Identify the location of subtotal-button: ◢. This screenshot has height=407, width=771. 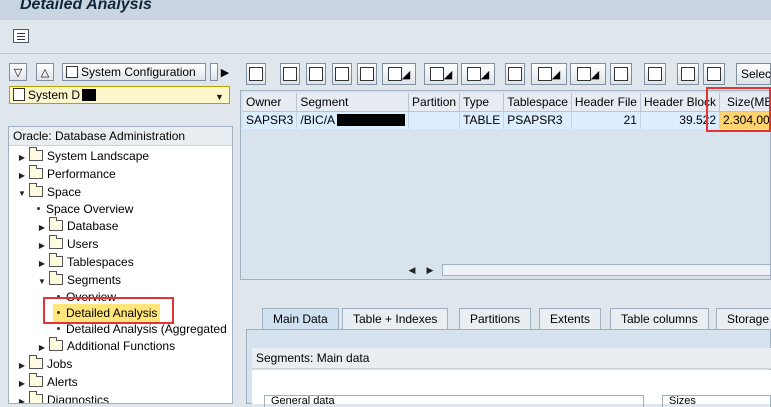
(478, 74).